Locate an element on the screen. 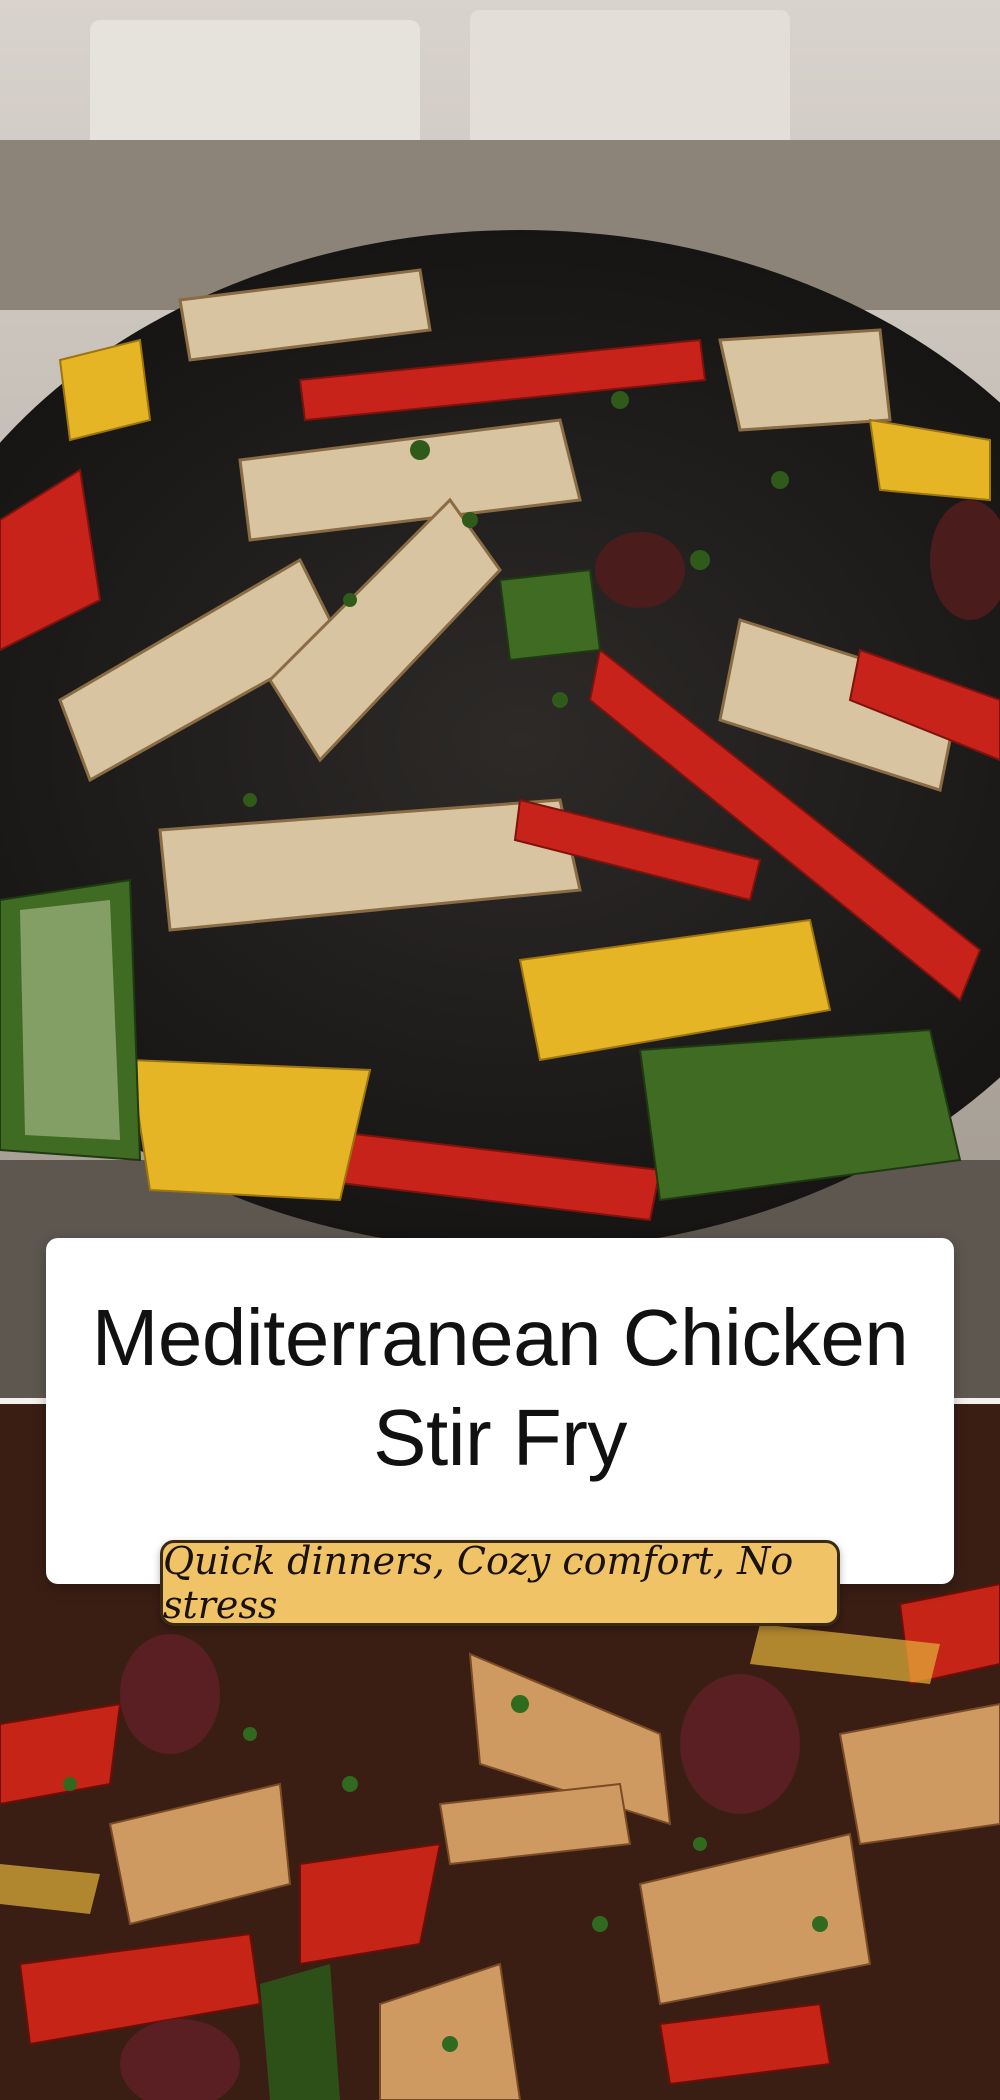  recipe-title-card: Mediterranean Chicken Stir Fry is located at coordinates (500, 1411).